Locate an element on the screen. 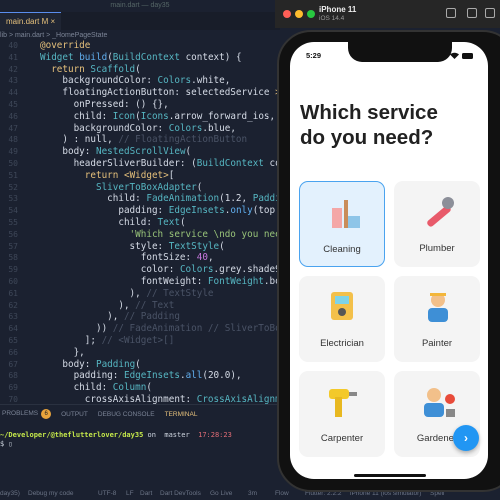  status-item: day35) is located at coordinates (10, 494).